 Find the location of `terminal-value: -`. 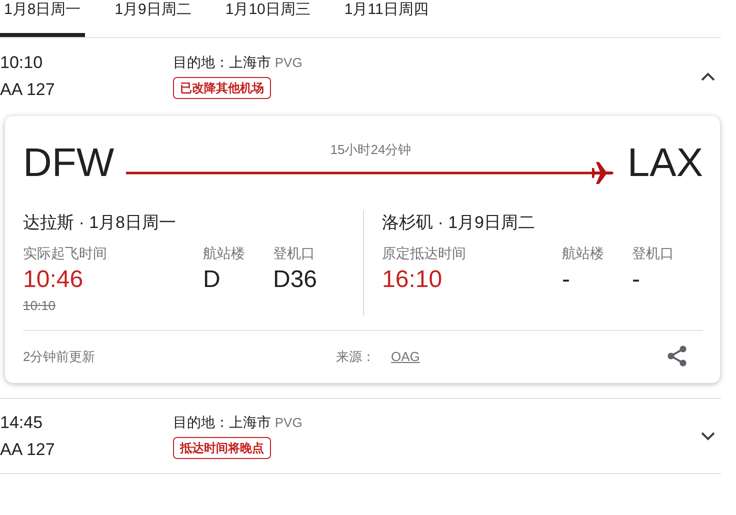

terminal-value: - is located at coordinates (566, 280).